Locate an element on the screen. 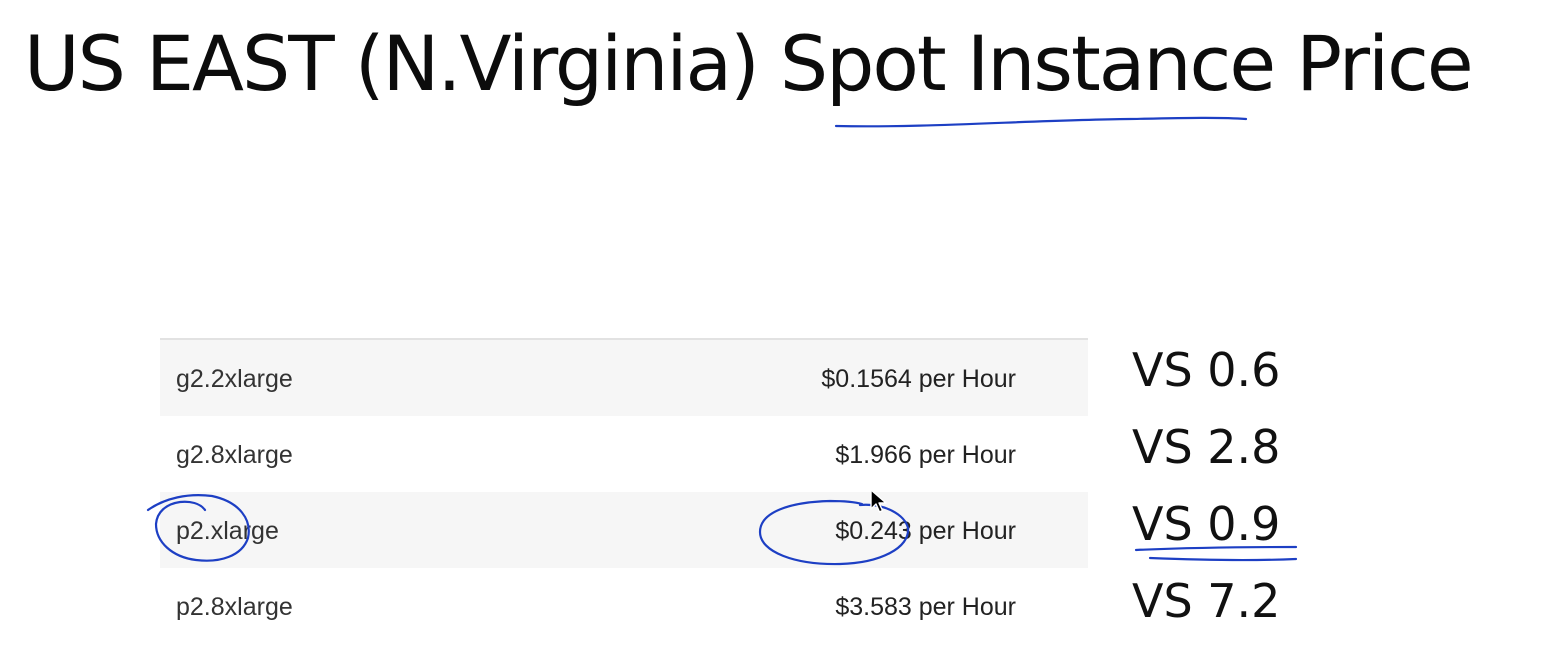 This screenshot has height=669, width=1552. comparison-value: VS 0.9 is located at coordinates (1206, 524).